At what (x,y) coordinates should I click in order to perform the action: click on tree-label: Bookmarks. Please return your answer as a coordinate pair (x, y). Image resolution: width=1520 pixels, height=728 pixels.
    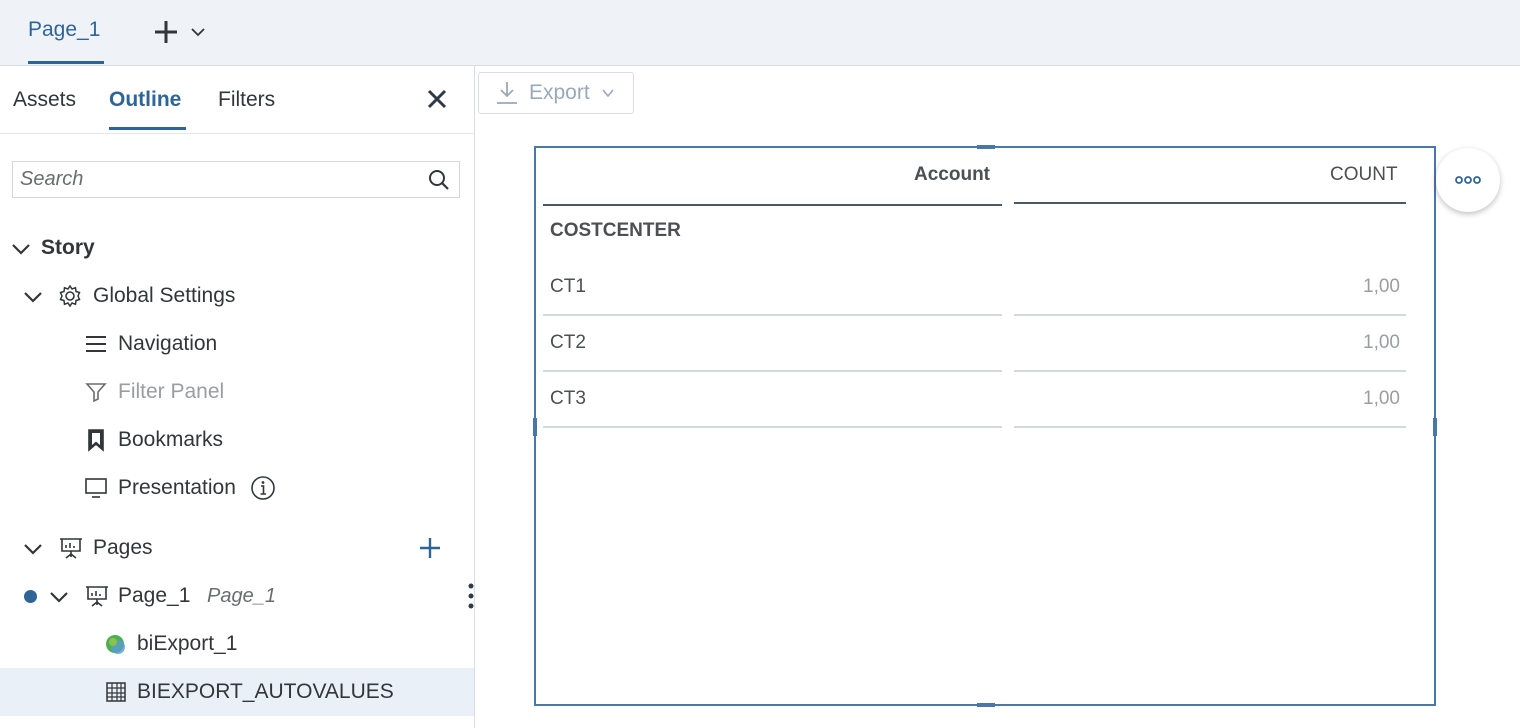
    Looking at the image, I should click on (171, 439).